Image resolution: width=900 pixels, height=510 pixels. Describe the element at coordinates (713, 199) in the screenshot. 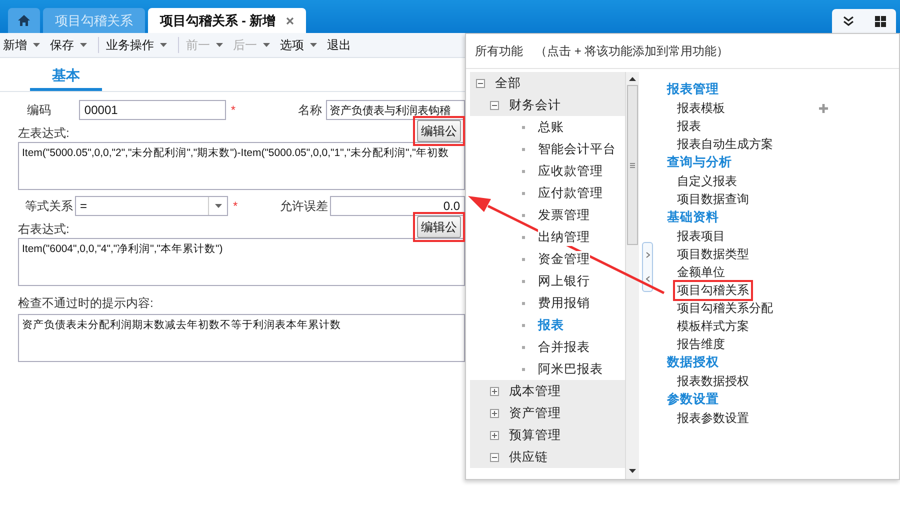

I see `function-link: 项目数据查询` at that location.